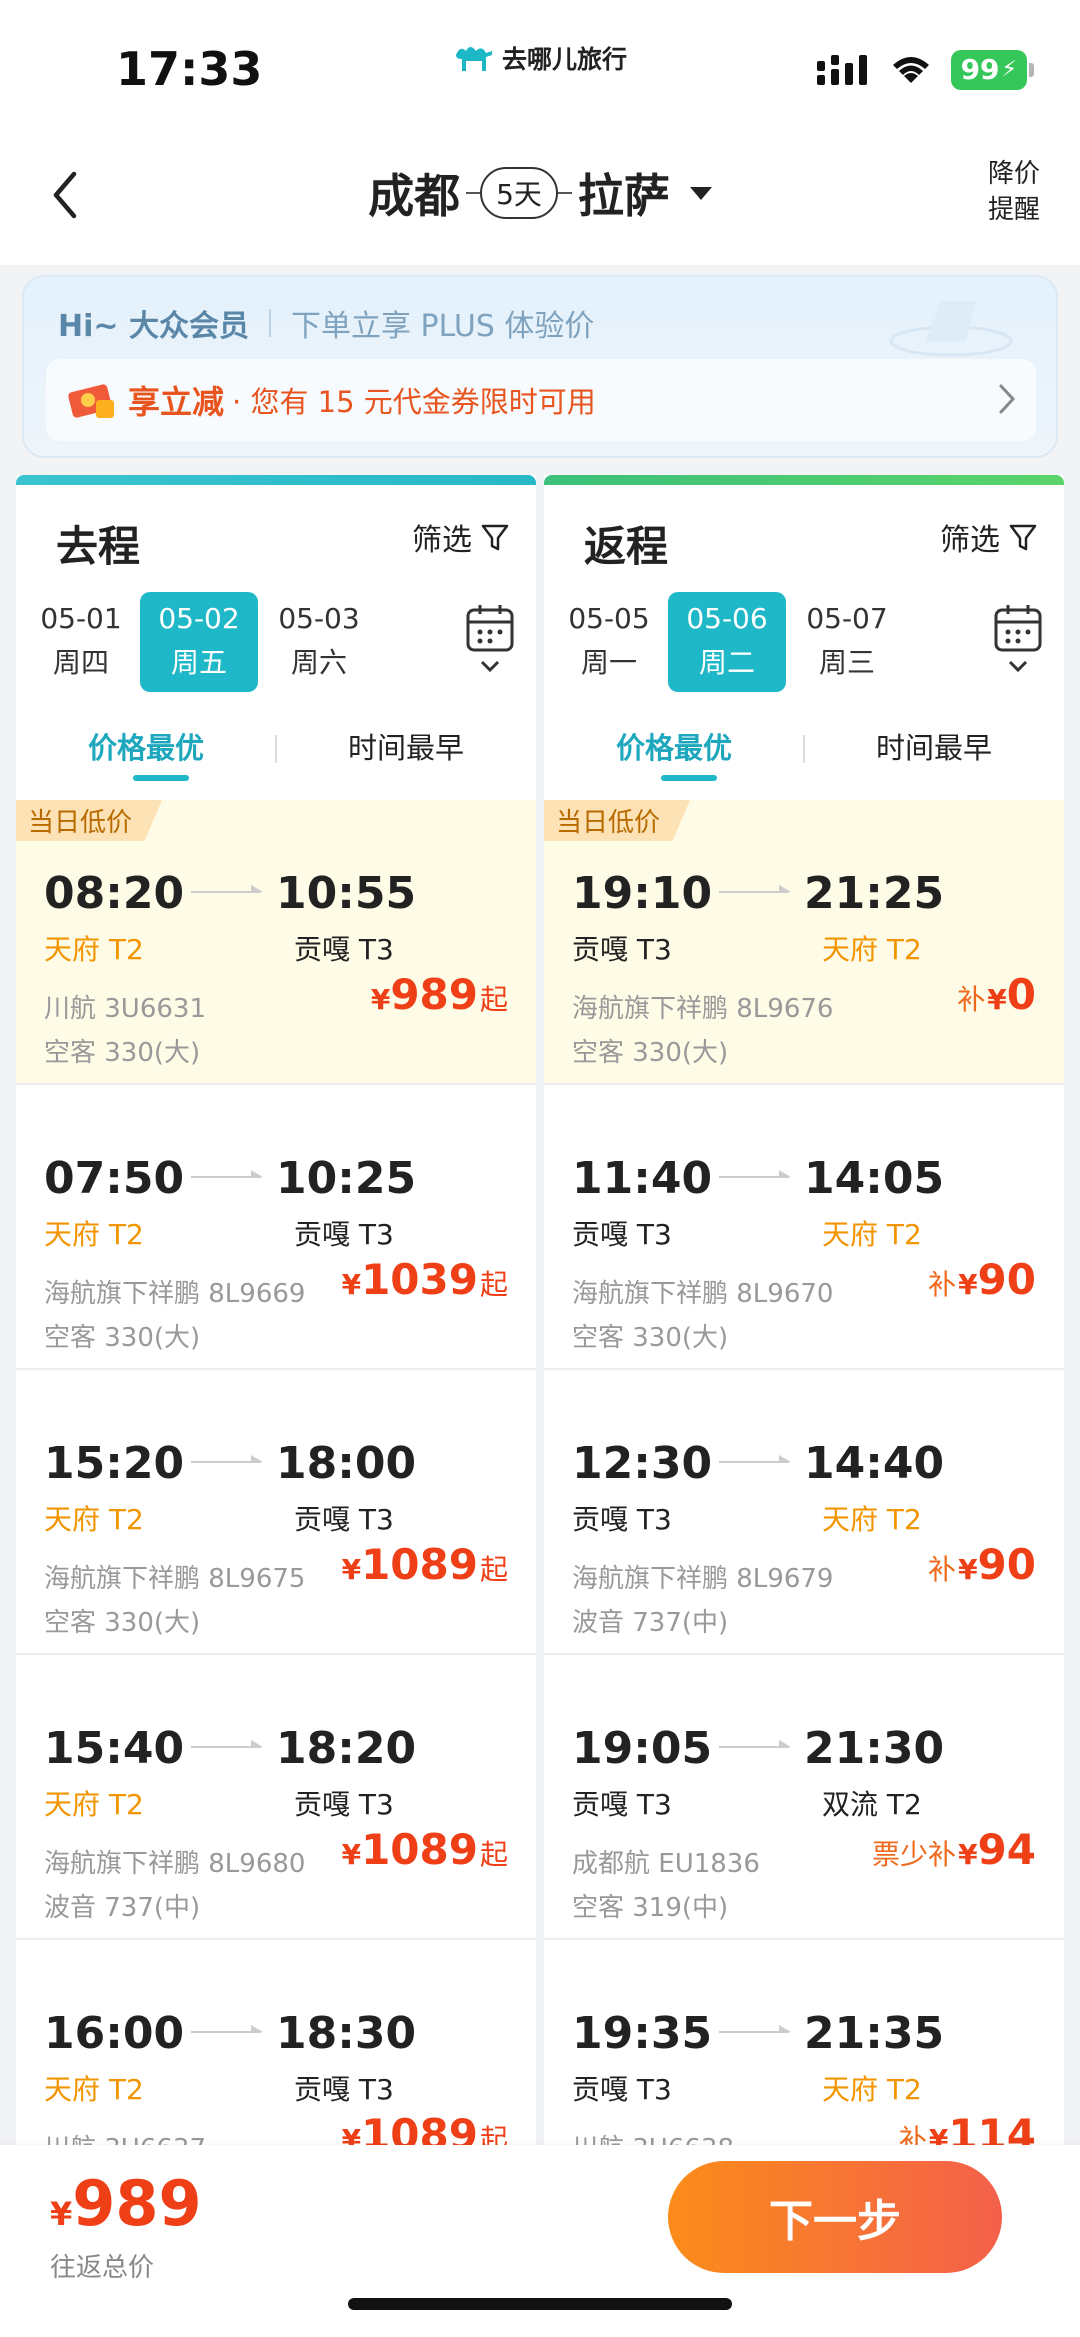 The image size is (1080, 2337). What do you see at coordinates (727, 642) in the screenshot?
I see `date-tab-selected: 05-06 周二` at bounding box center [727, 642].